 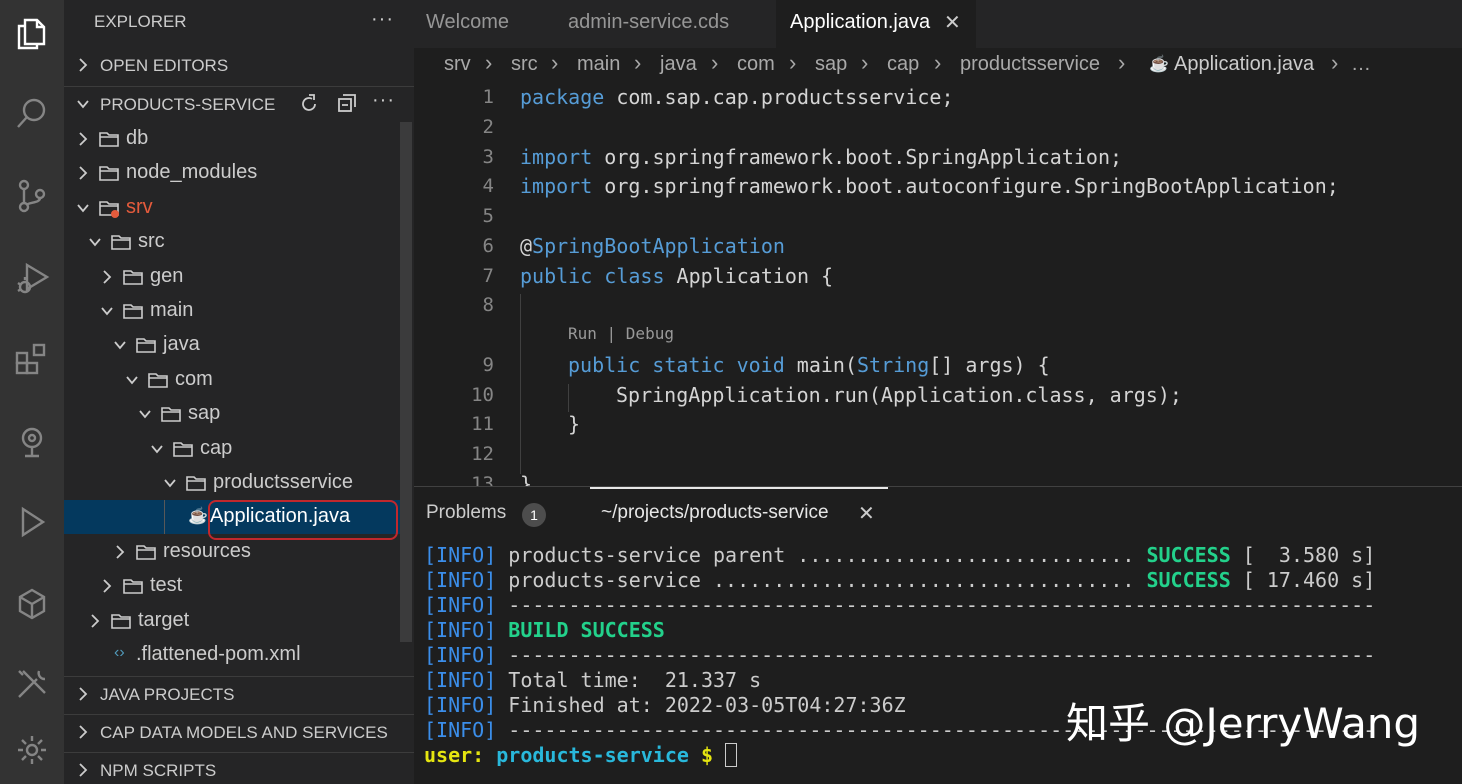 I want to click on tree-folder-target: target, so click(x=232, y=621).